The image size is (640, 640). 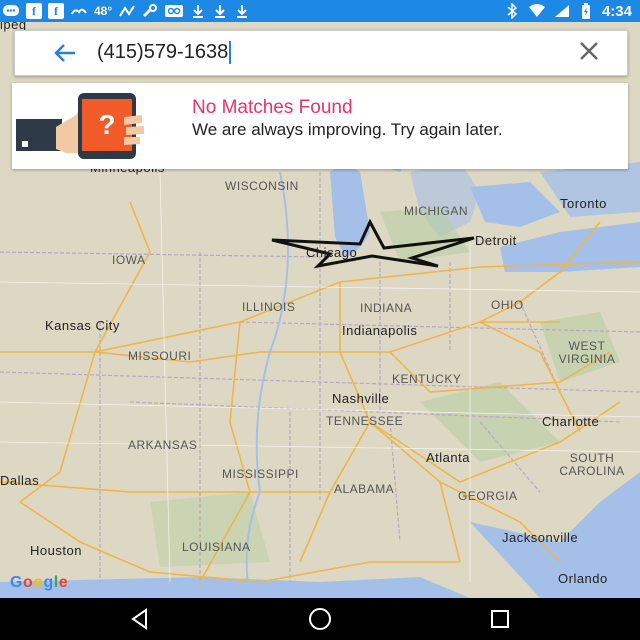 What do you see at coordinates (587, 352) in the screenshot?
I see `state-label: WEST VIRGINIA` at bounding box center [587, 352].